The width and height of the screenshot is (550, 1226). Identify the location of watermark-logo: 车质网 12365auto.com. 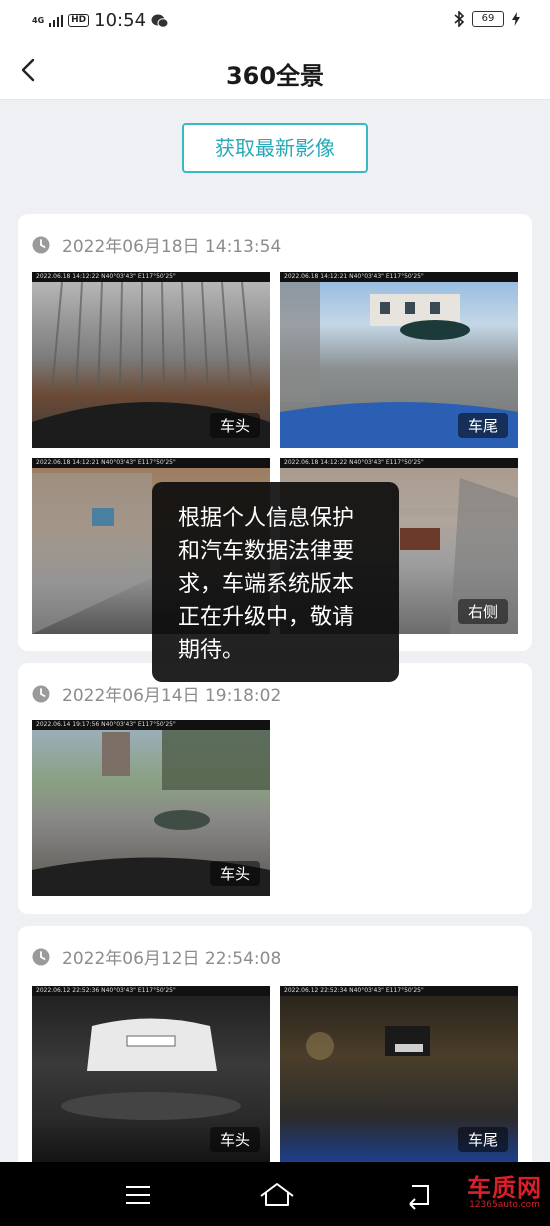
(504, 1189).